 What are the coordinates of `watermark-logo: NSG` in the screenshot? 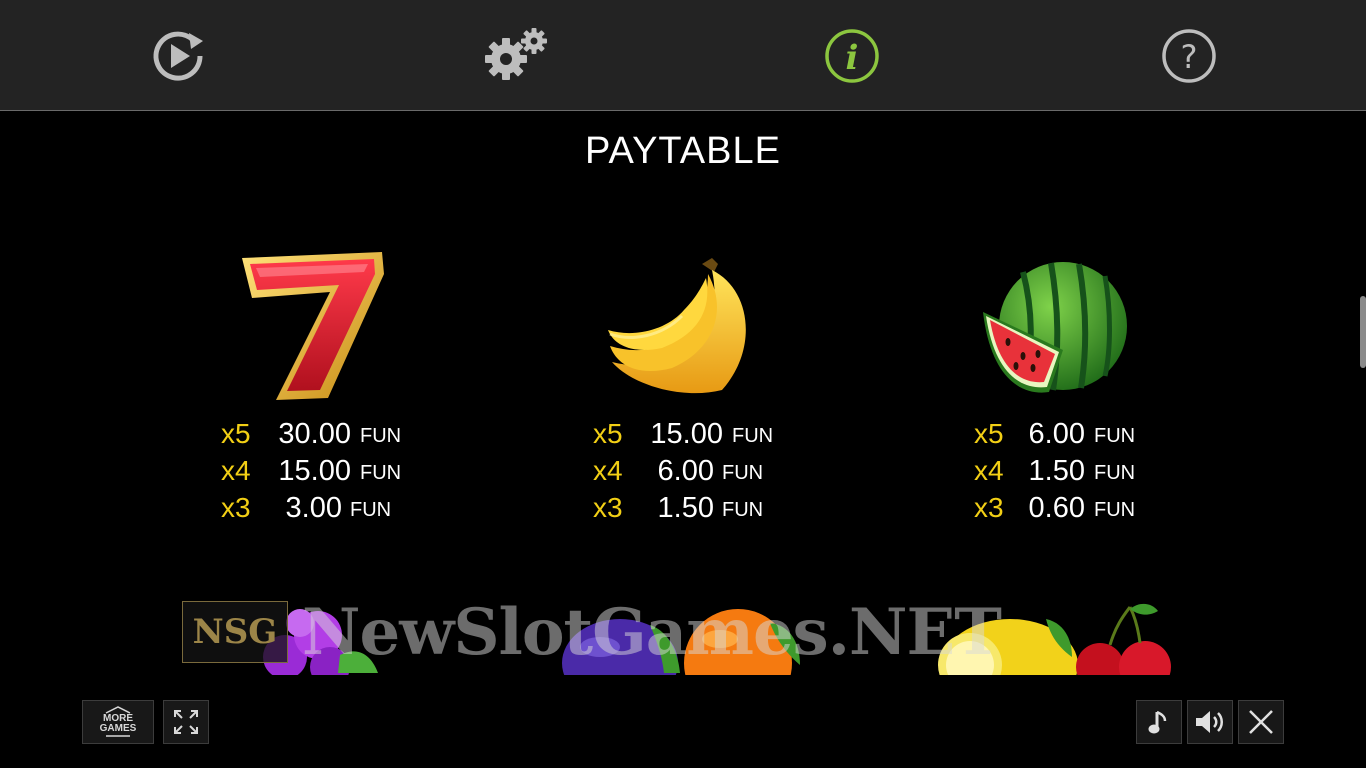 It's located at (235, 632).